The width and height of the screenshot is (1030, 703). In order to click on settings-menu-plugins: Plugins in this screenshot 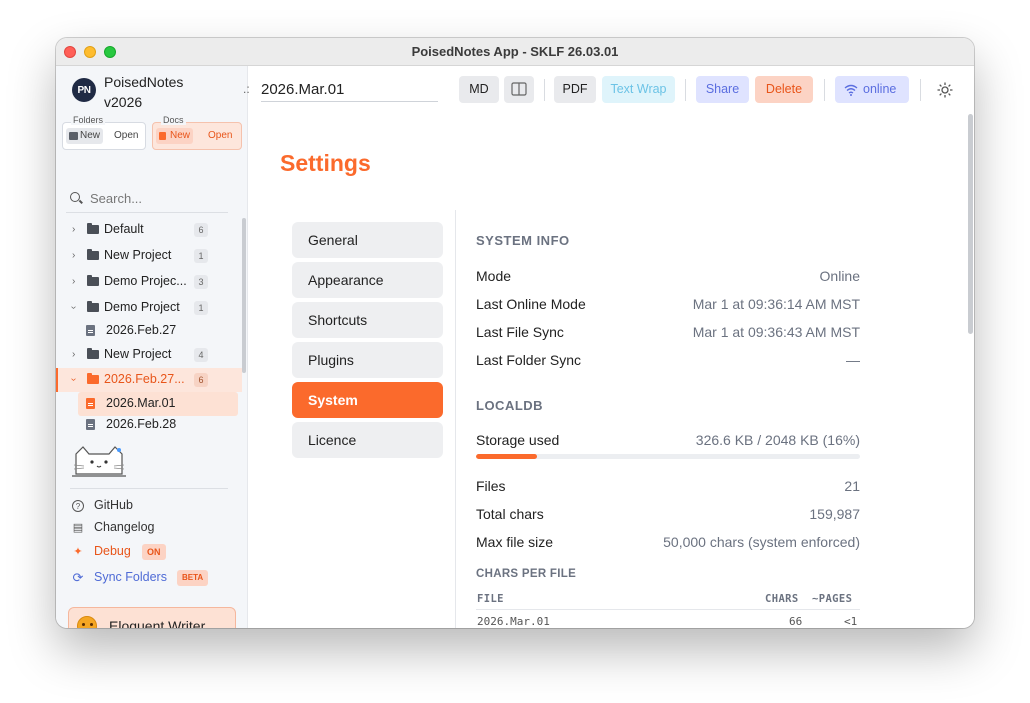, I will do `click(367, 360)`.